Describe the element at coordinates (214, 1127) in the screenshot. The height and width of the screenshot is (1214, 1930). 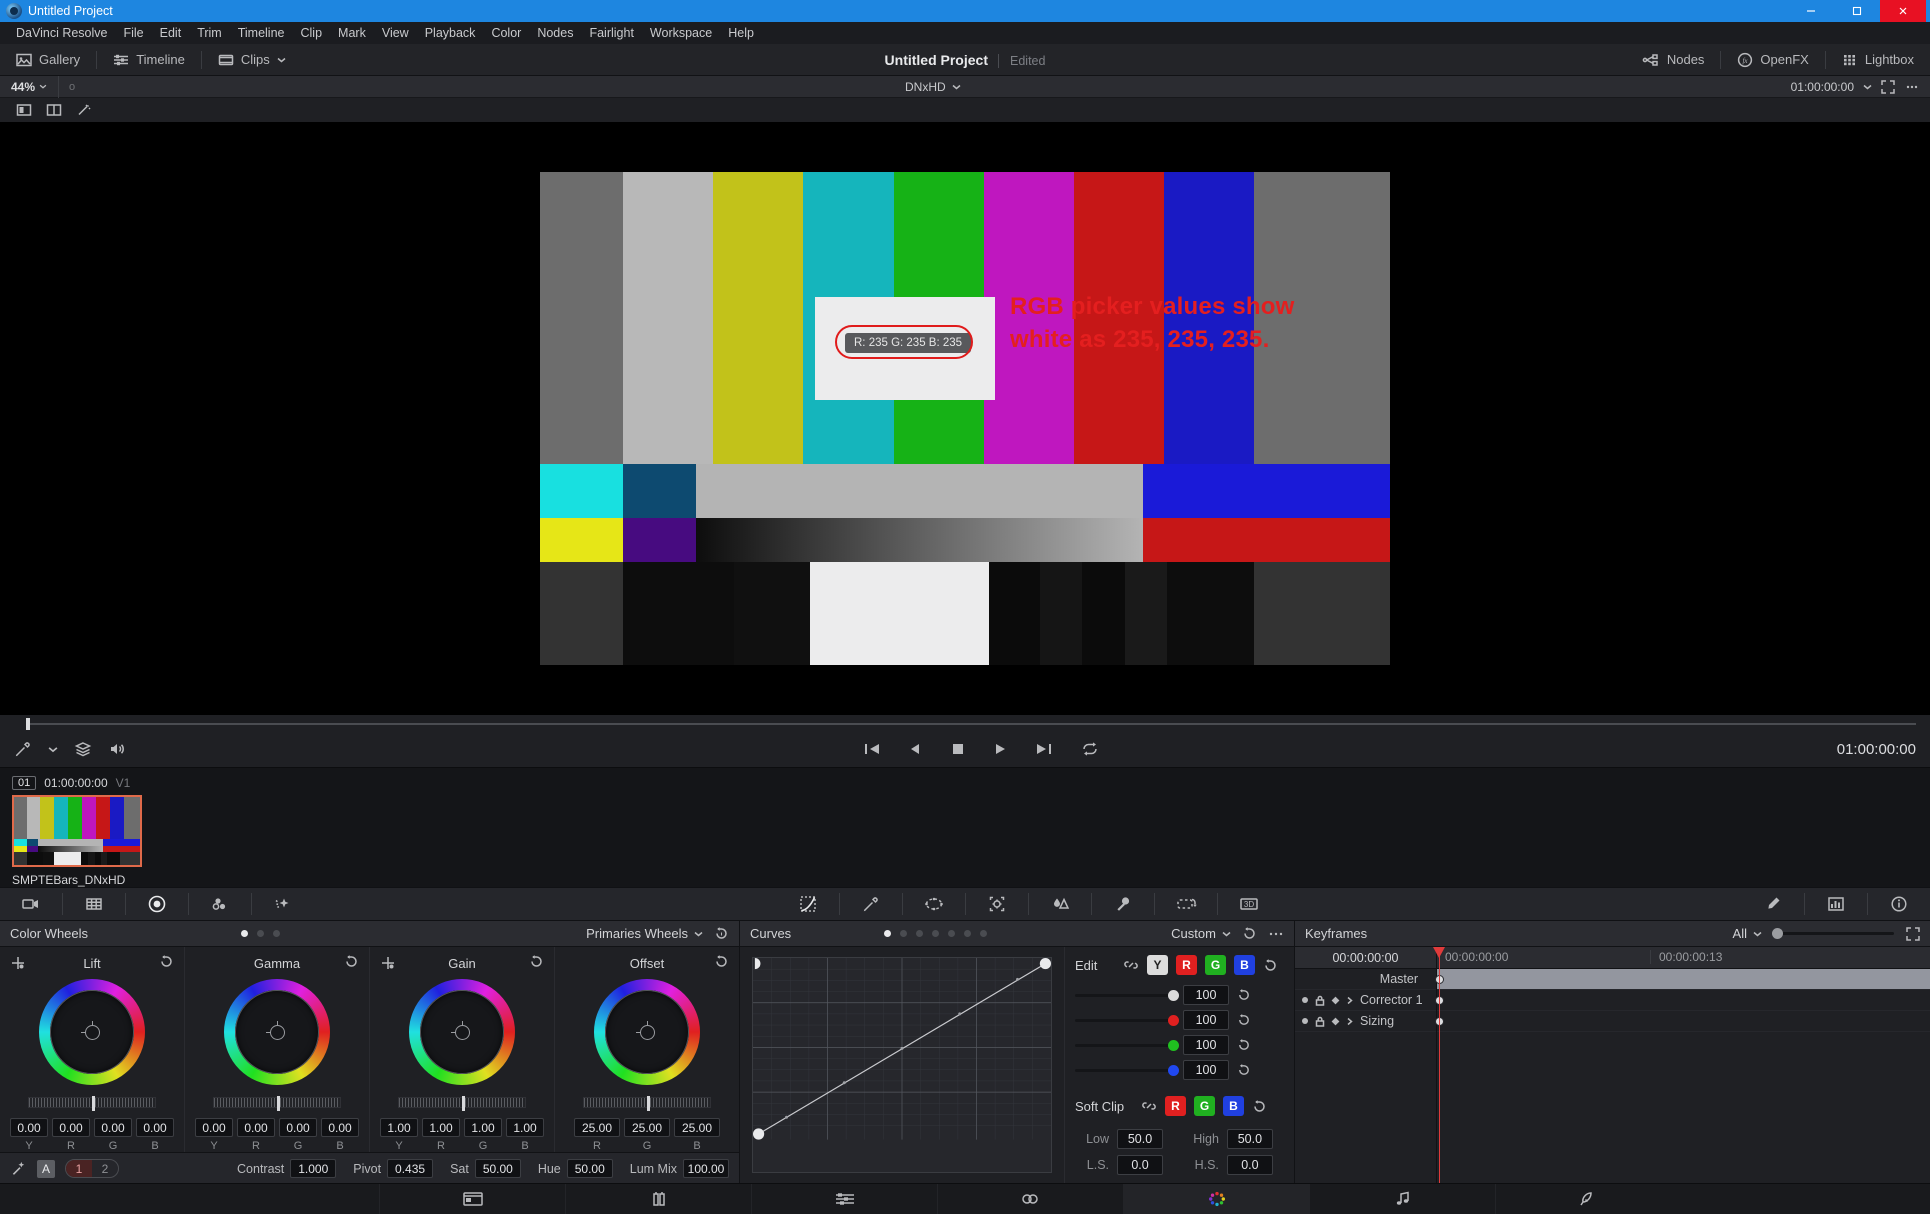
I see `gamma-y-field: 0.00` at that location.